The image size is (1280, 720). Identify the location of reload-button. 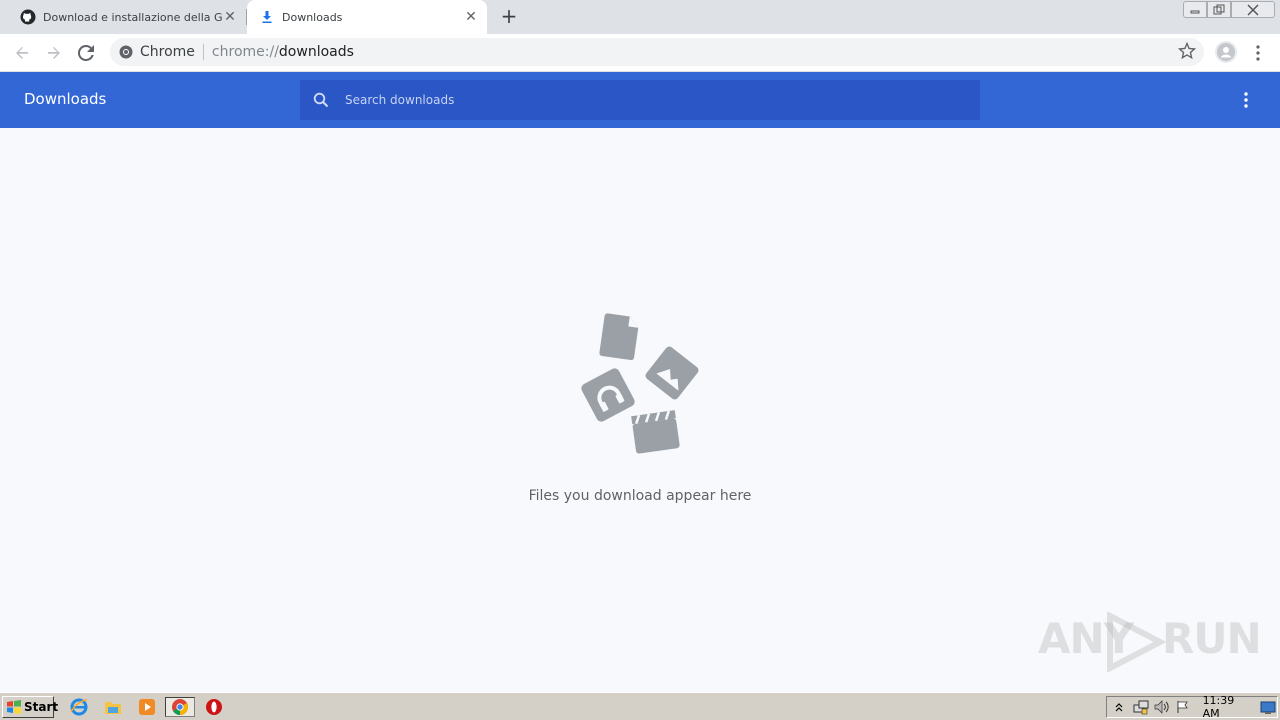
(86, 53).